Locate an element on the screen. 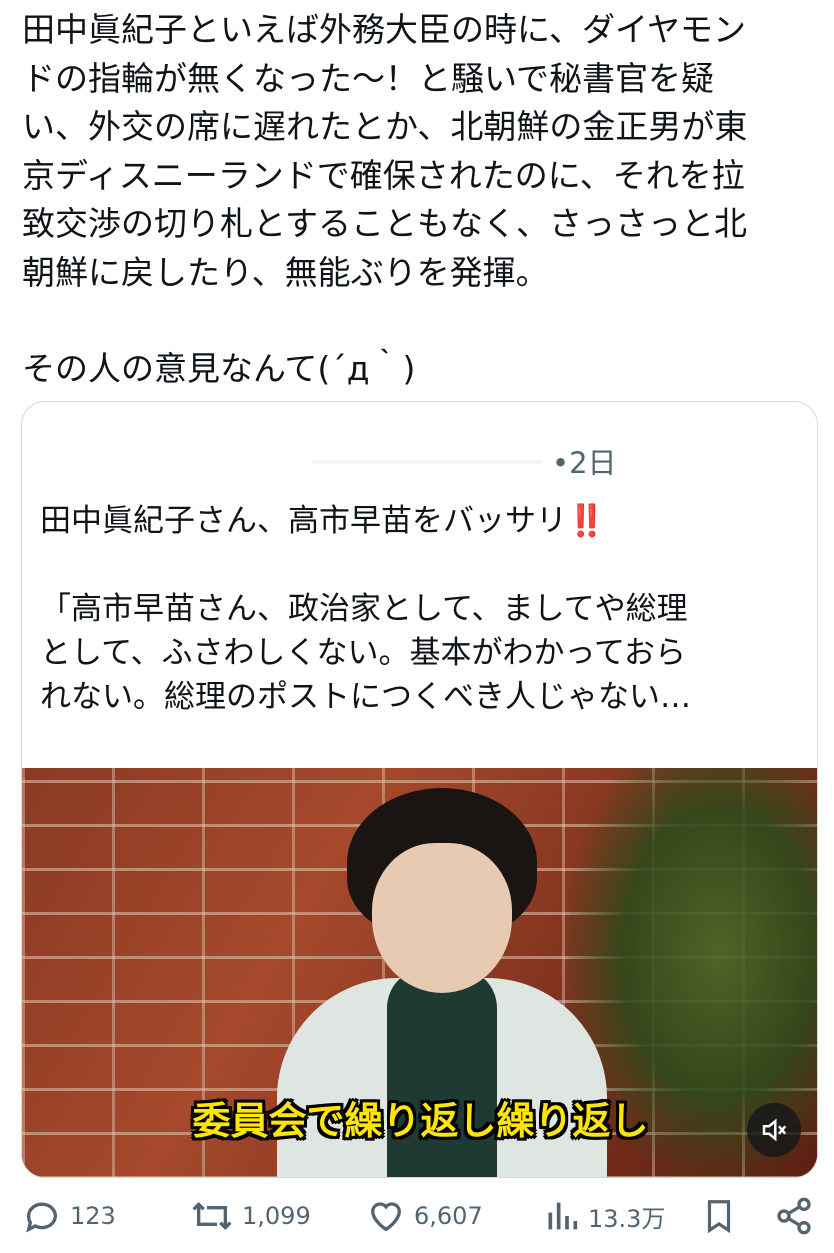  bookmark-icon is located at coordinates (719, 1217).